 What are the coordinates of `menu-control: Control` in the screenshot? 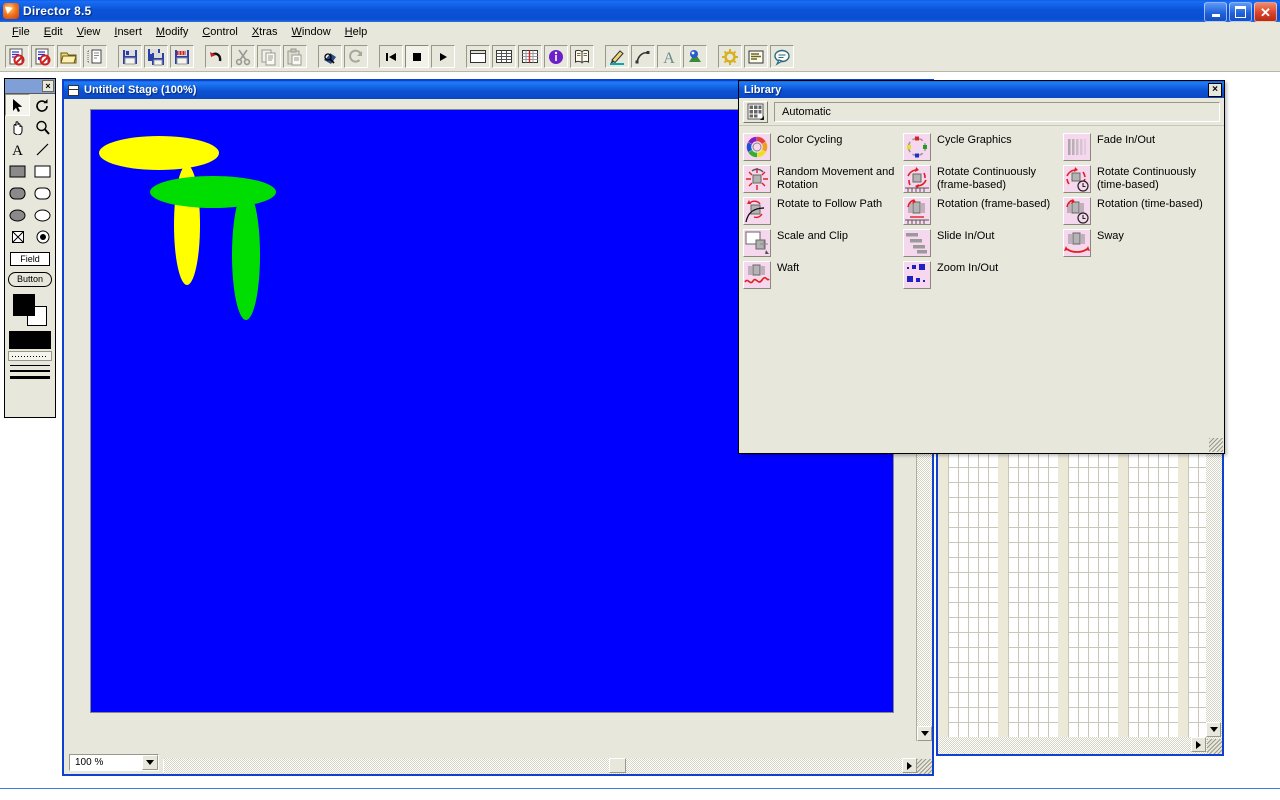 It's located at (219, 32).